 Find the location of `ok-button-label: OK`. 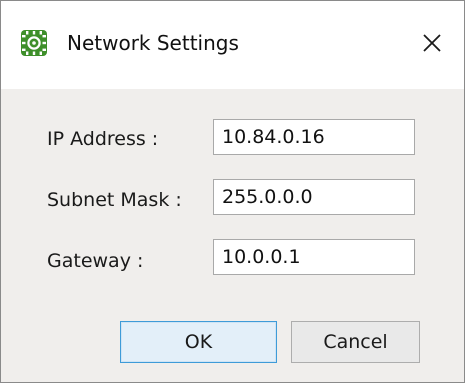

ok-button-label: OK is located at coordinates (198, 342).